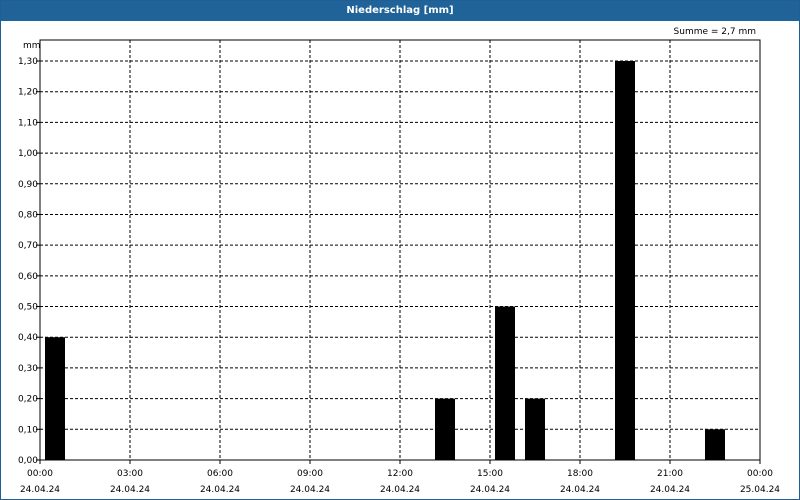  I want to click on y-axis-label: mm, so click(32, 46).